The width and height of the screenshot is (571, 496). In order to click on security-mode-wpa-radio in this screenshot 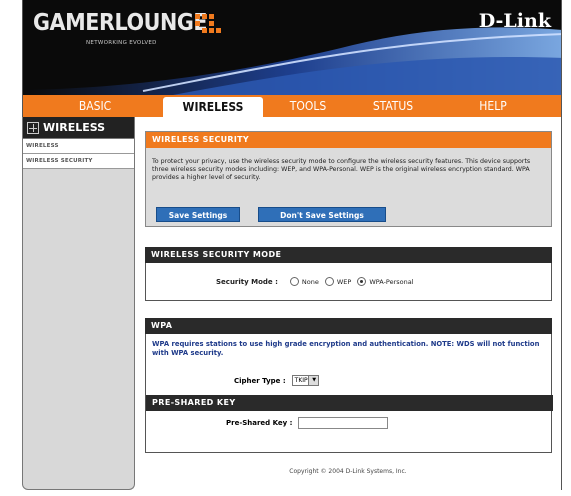, I will do `click(362, 281)`.